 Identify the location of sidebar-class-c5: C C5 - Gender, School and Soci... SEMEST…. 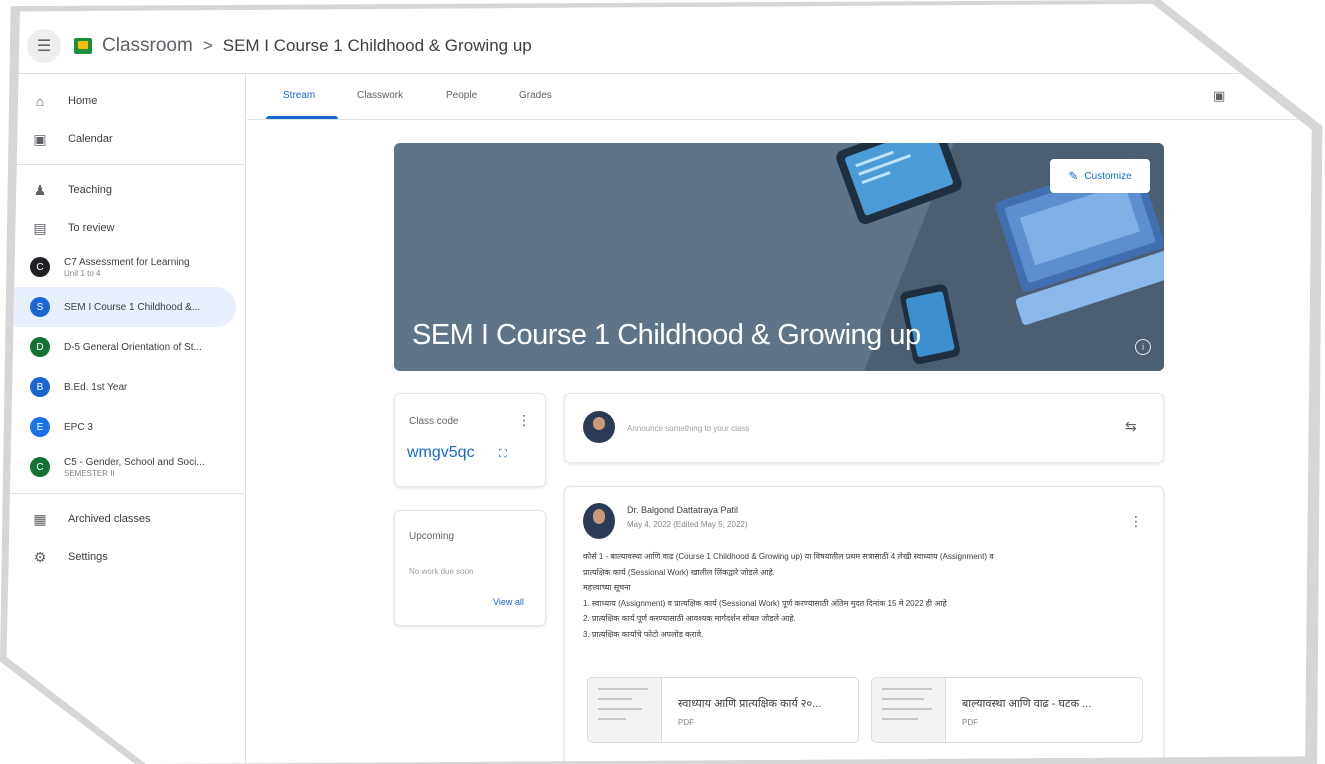
(126, 467).